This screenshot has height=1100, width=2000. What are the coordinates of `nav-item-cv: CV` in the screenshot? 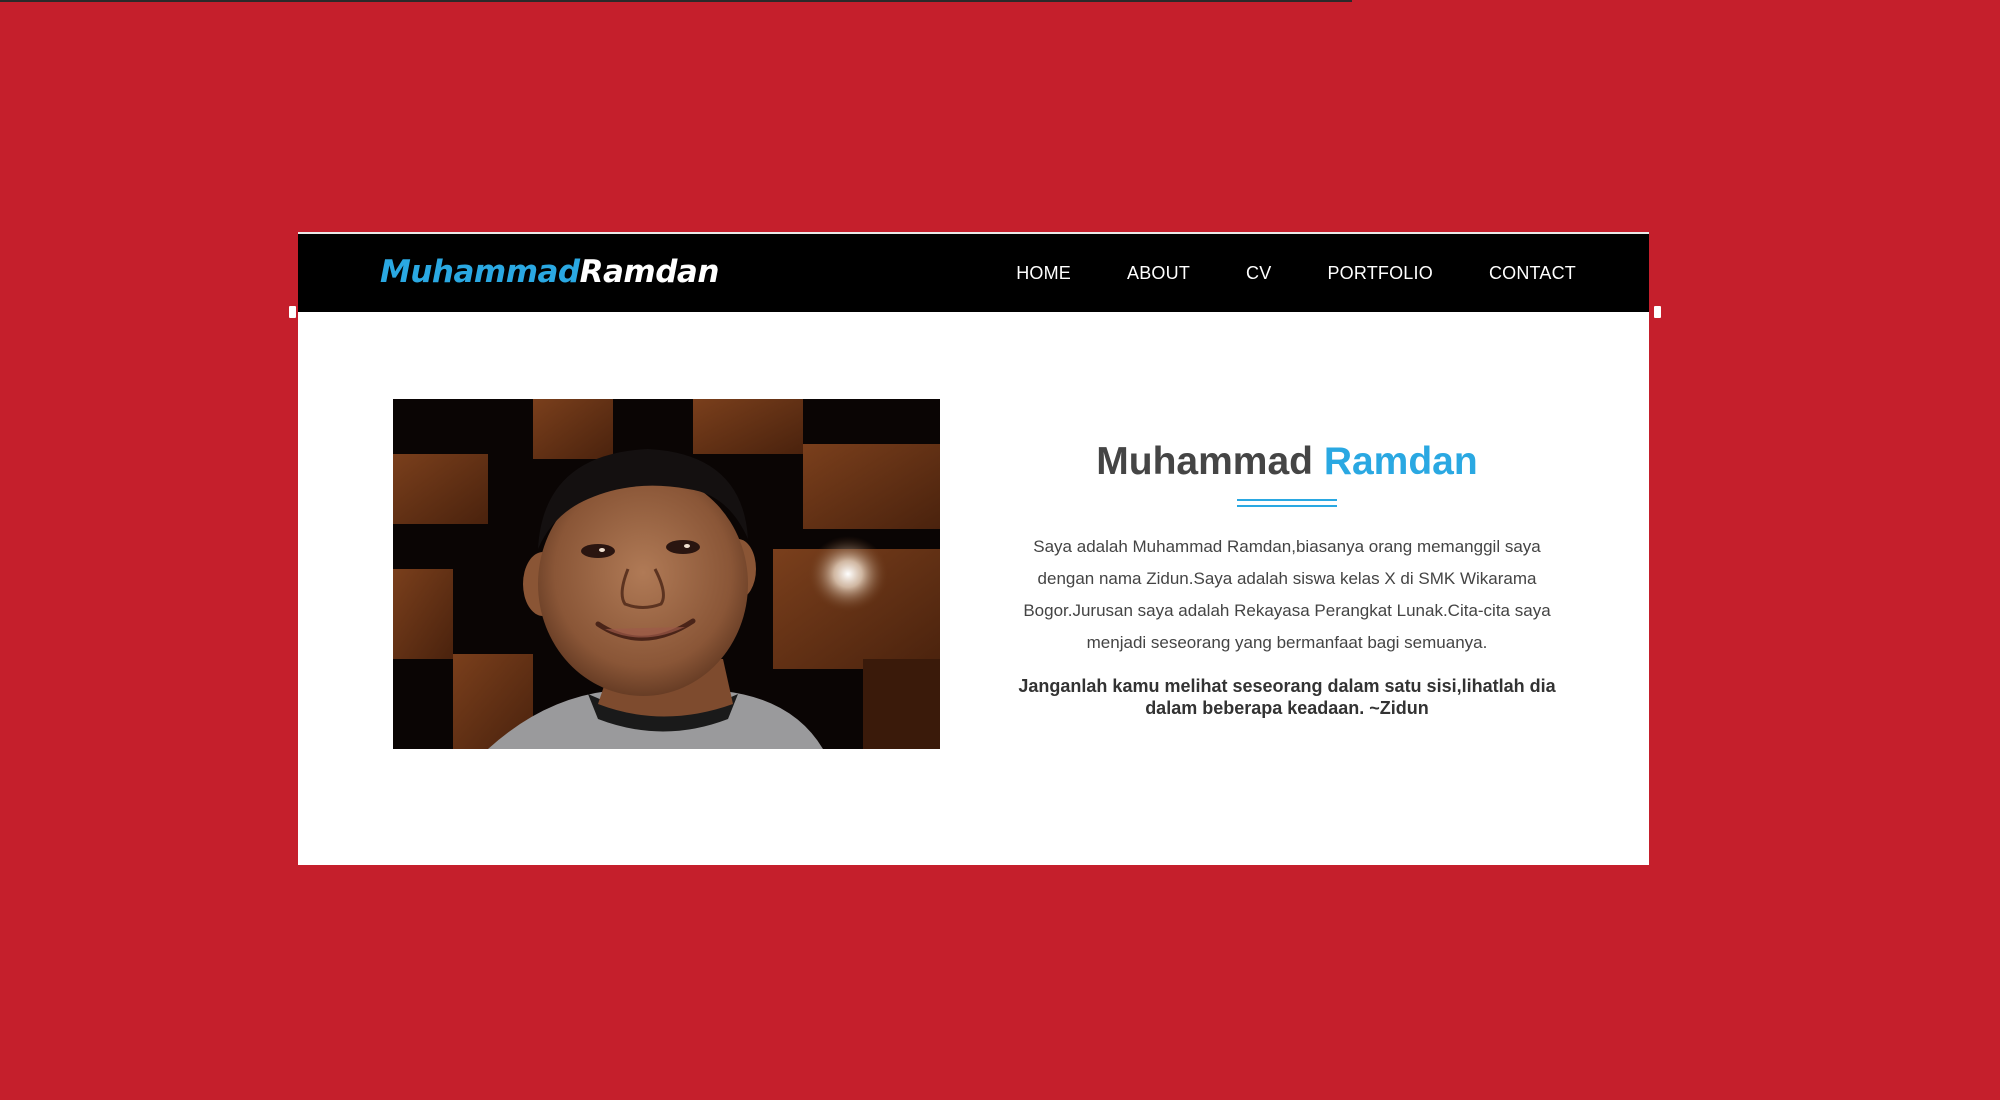 It's located at (1258, 273).